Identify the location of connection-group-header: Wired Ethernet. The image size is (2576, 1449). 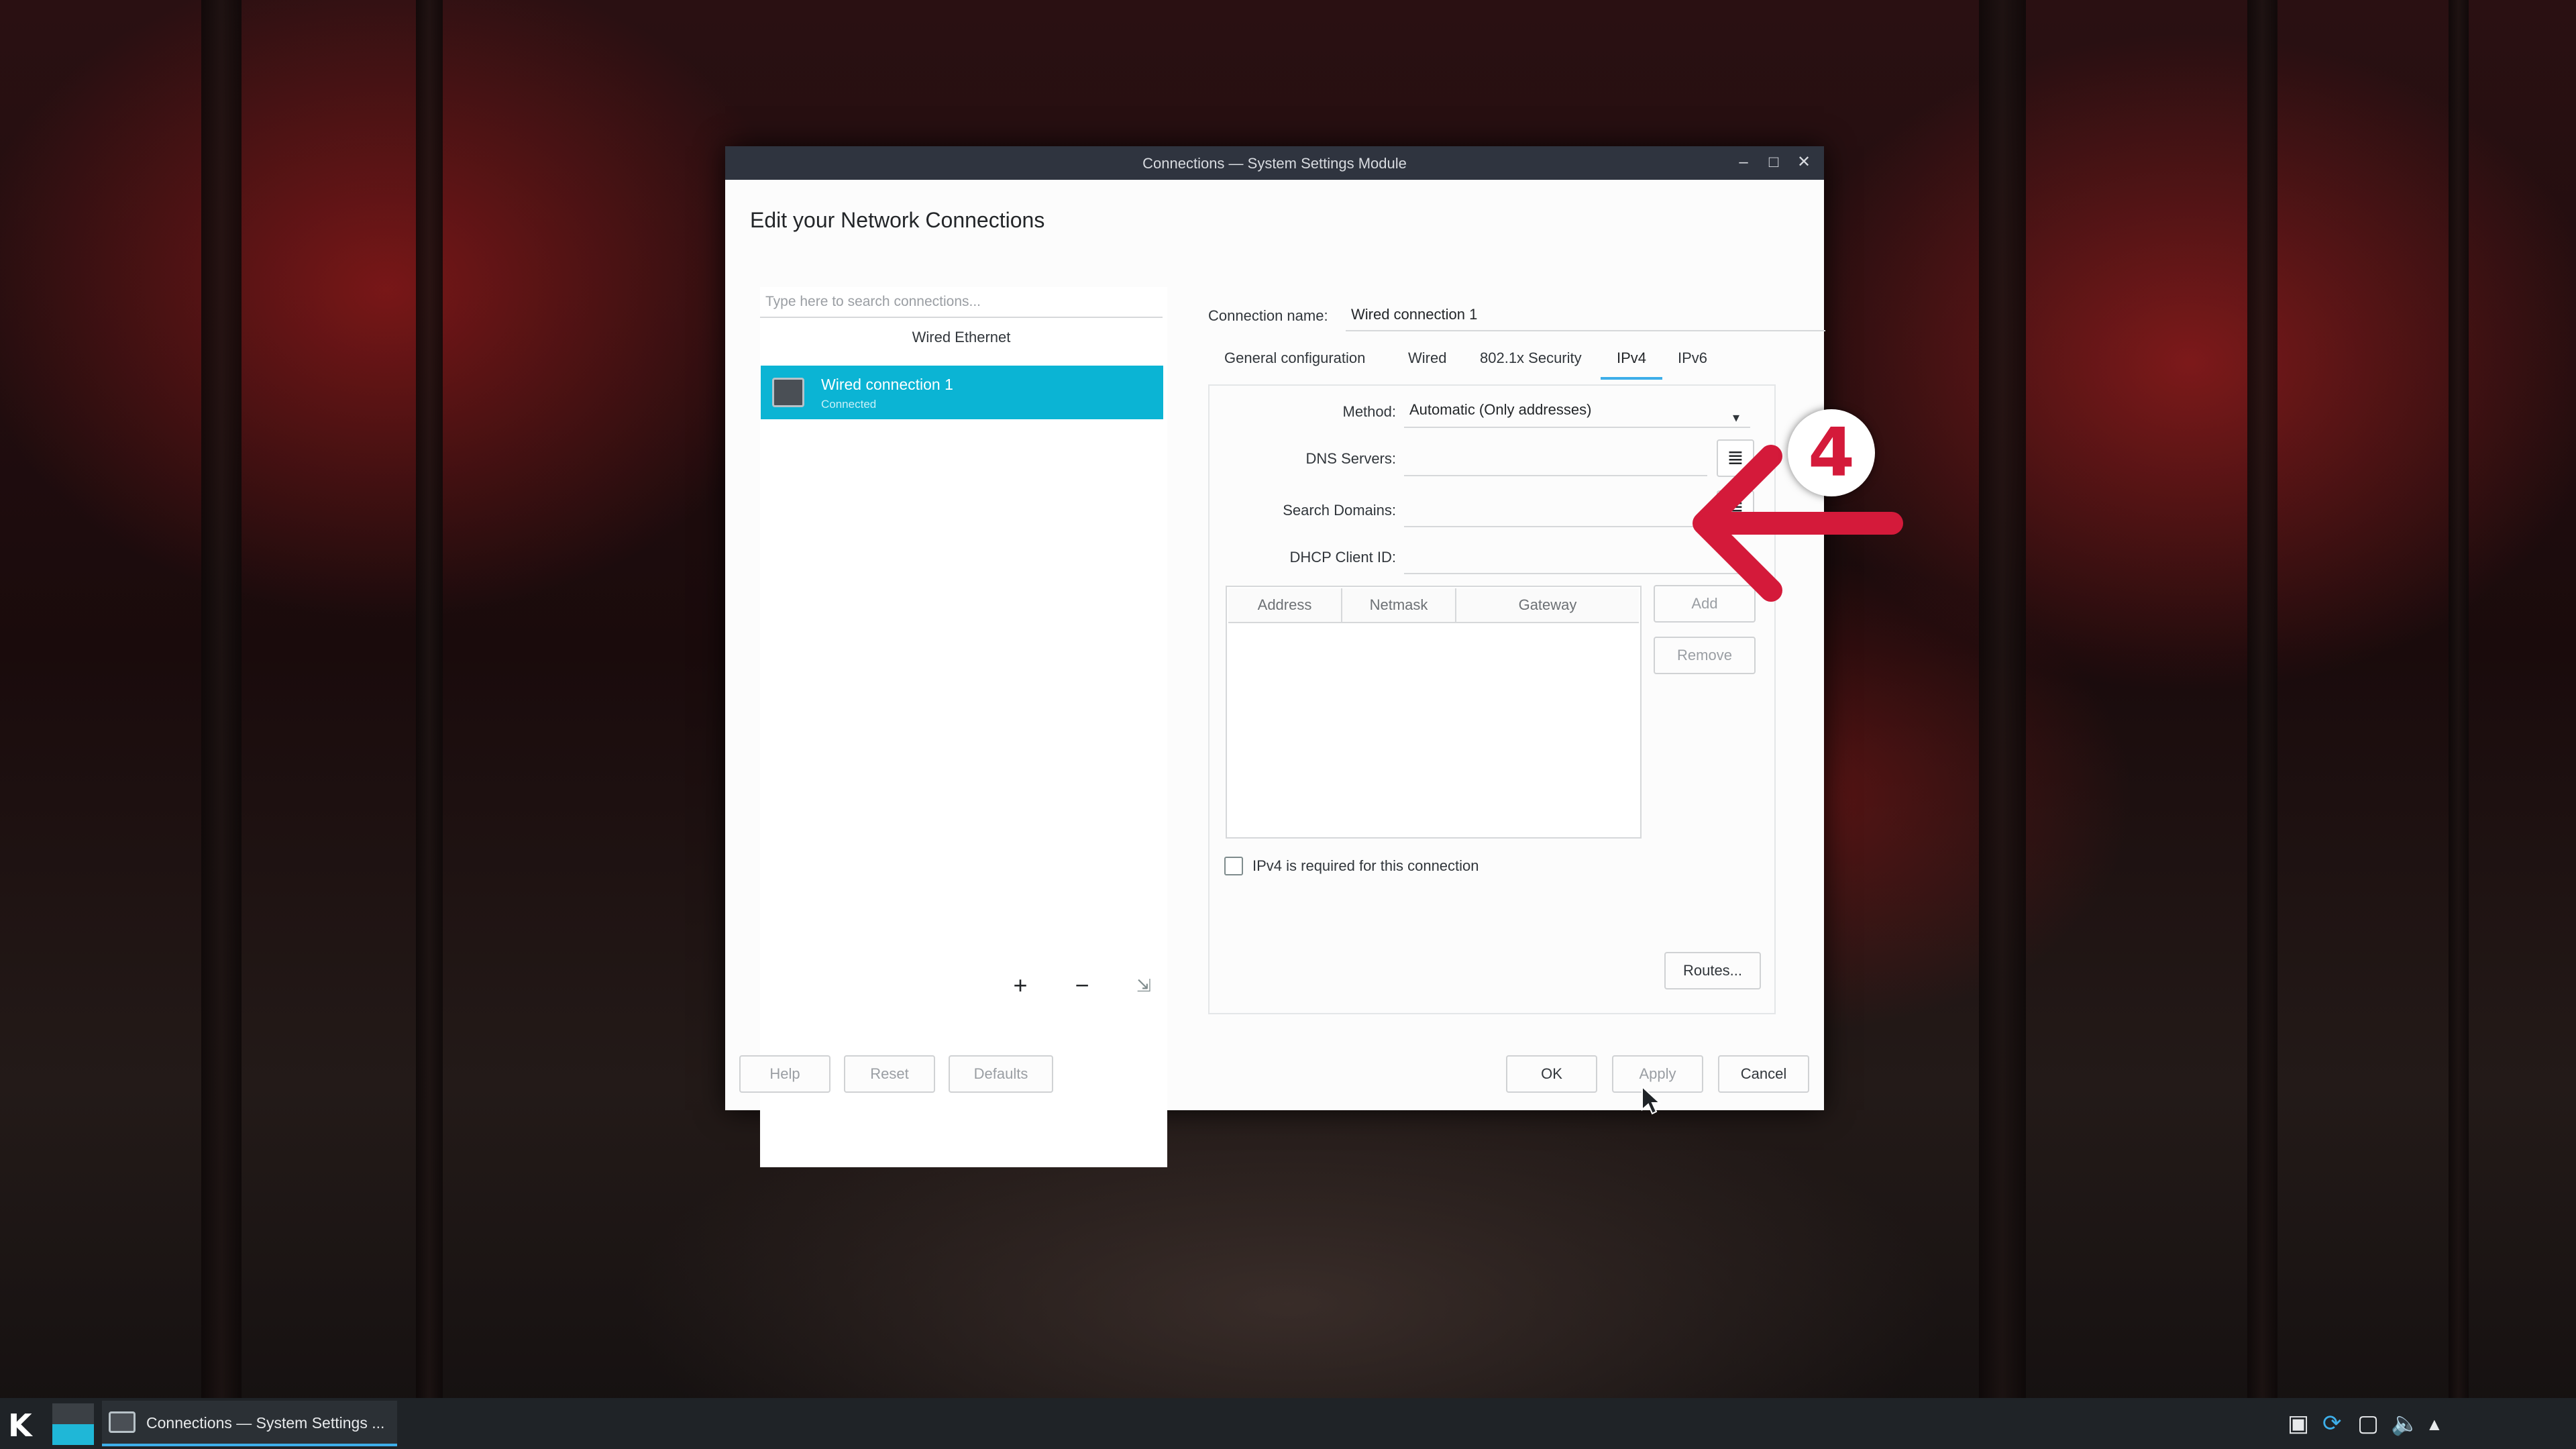
(961, 337).